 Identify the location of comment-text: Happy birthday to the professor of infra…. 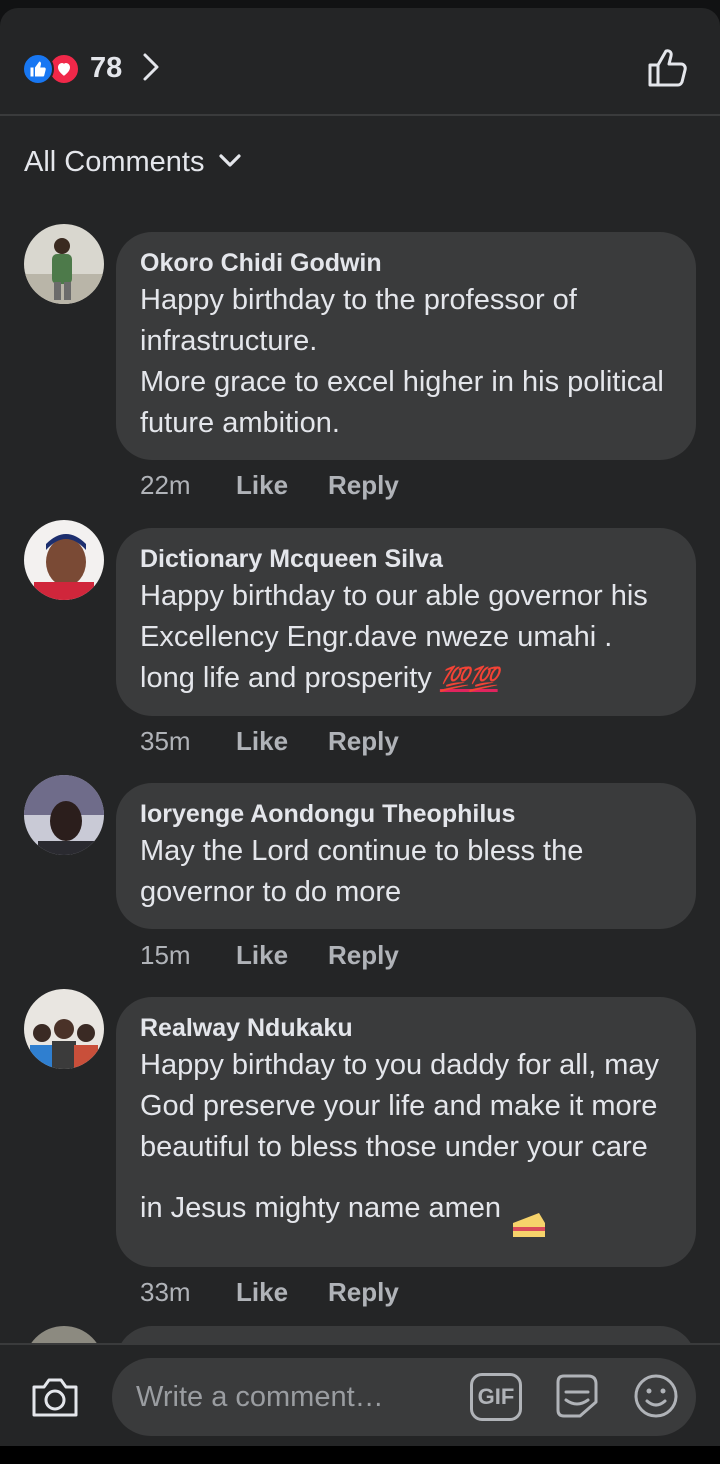
(402, 361).